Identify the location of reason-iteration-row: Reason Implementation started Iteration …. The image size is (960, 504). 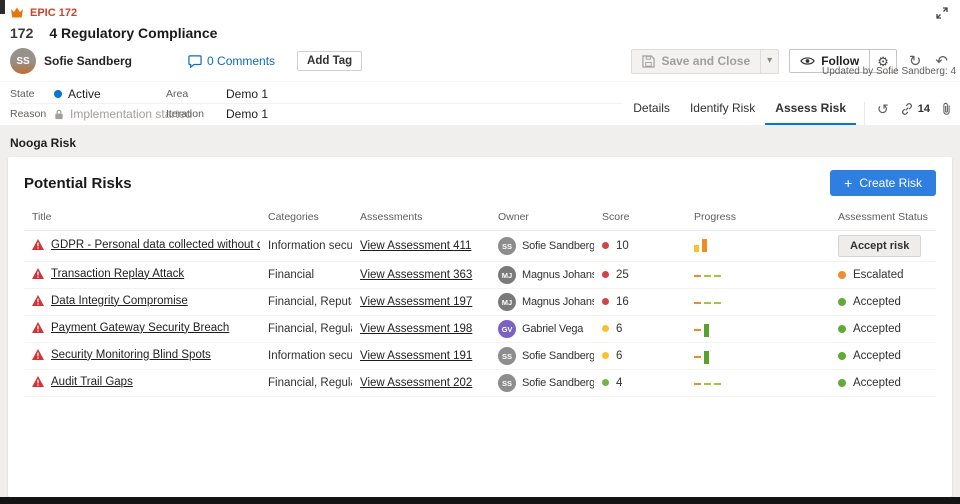
(316, 114).